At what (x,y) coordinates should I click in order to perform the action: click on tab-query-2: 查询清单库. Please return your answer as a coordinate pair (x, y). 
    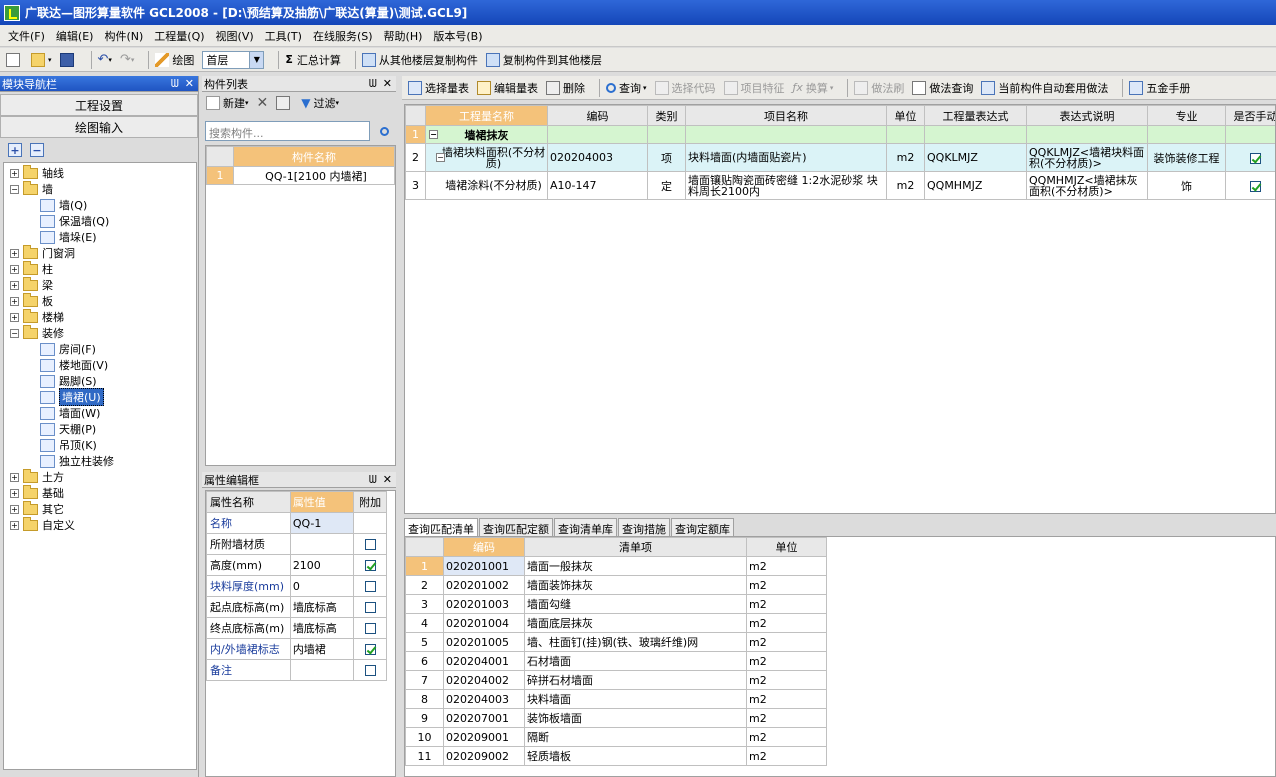
    Looking at the image, I should click on (585, 527).